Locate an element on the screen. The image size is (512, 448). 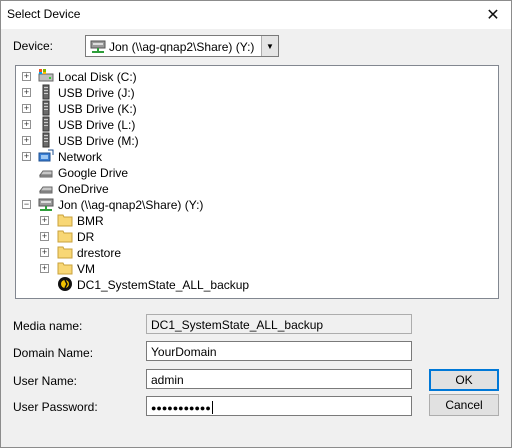
tree-item-label: BMR is located at coordinates (90, 221).